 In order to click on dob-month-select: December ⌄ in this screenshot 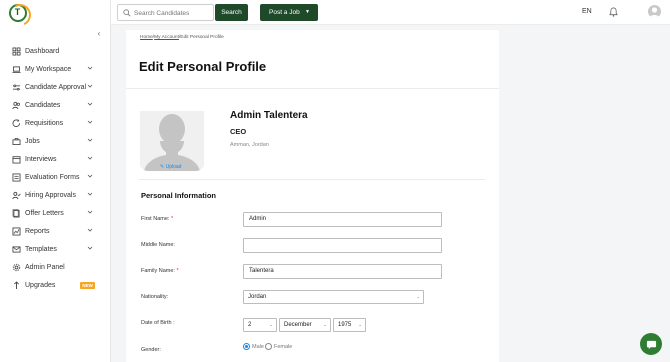, I will do `click(305, 325)`.